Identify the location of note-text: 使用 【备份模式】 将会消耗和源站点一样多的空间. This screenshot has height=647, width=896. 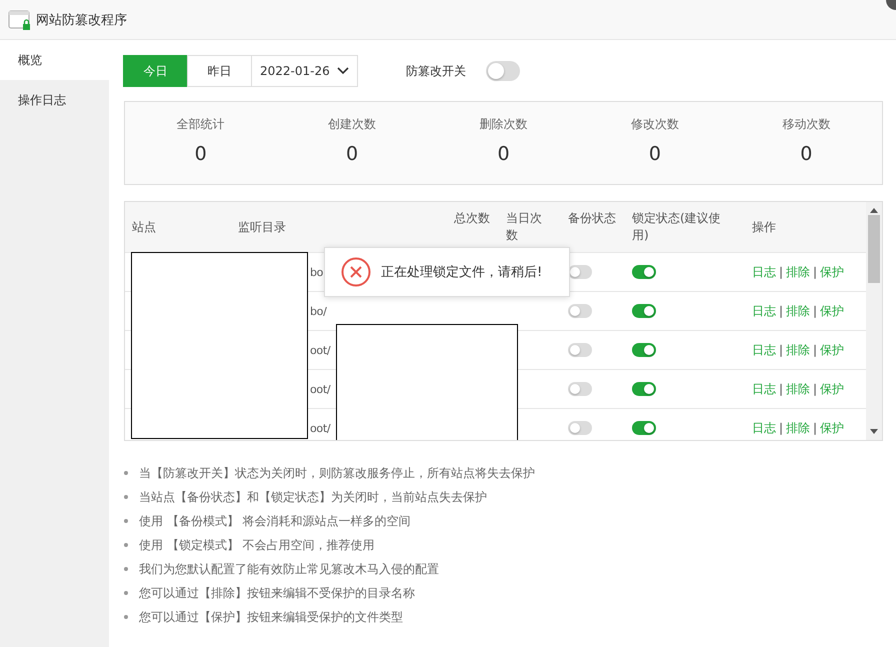
(275, 521).